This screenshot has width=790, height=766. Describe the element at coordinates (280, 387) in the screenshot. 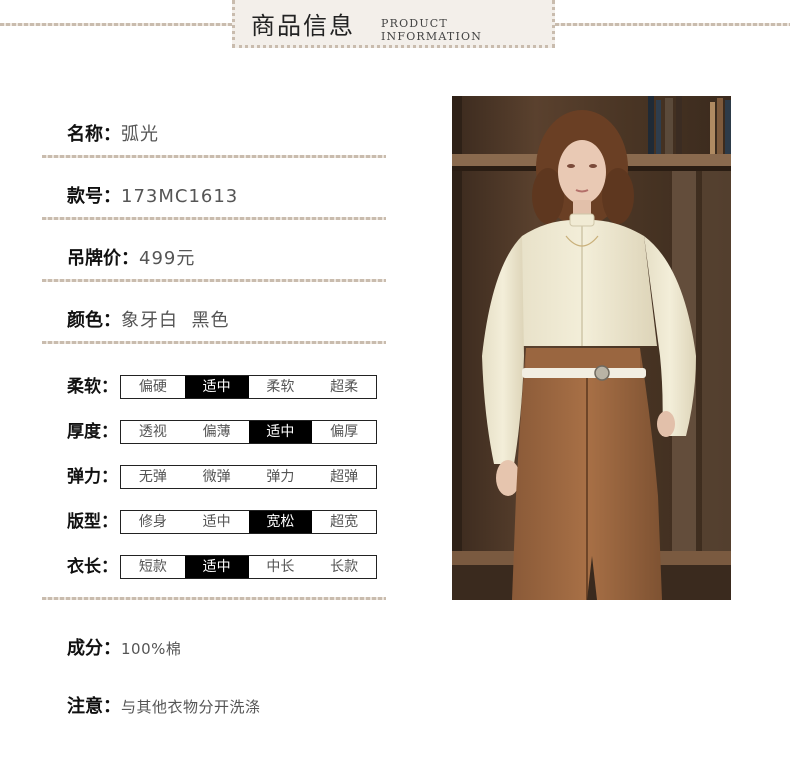

I see `attr-option: 柔软` at that location.